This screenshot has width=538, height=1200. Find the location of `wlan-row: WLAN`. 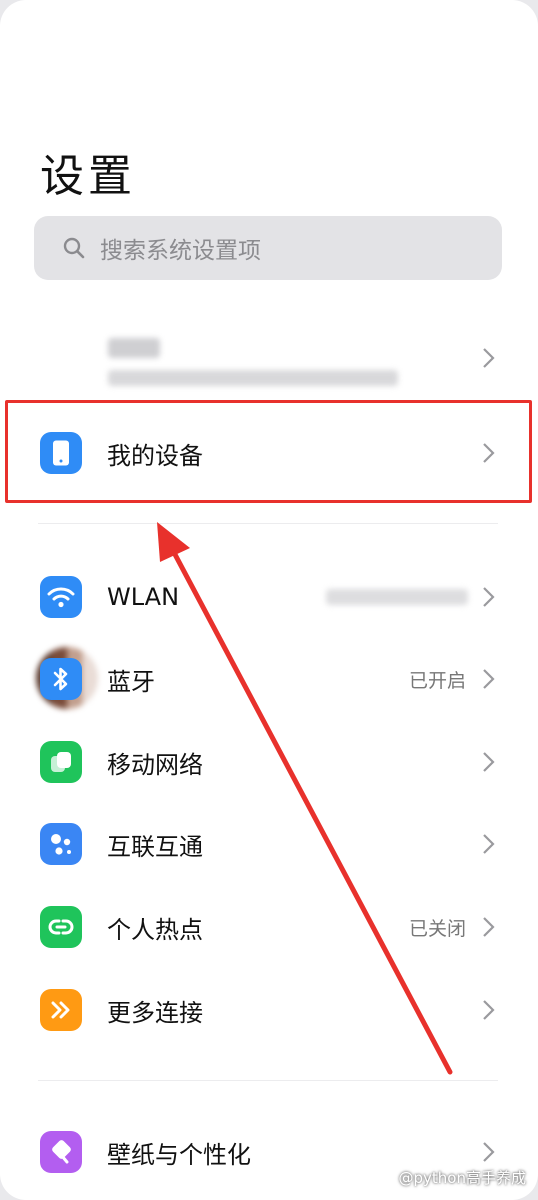

wlan-row: WLAN is located at coordinates (269, 597).